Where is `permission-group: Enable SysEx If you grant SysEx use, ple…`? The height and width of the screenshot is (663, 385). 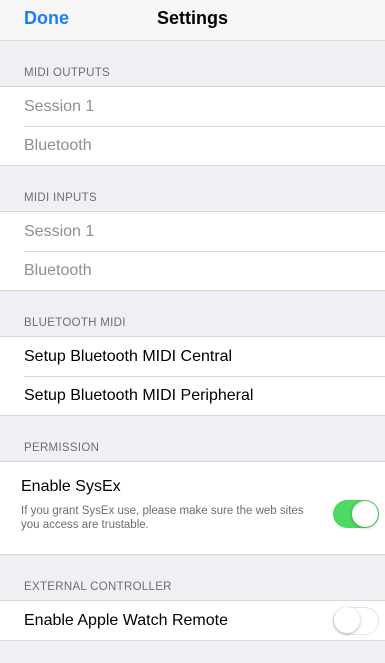
permission-group: Enable SysEx If you grant SysEx use, ple… is located at coordinates (192, 508).